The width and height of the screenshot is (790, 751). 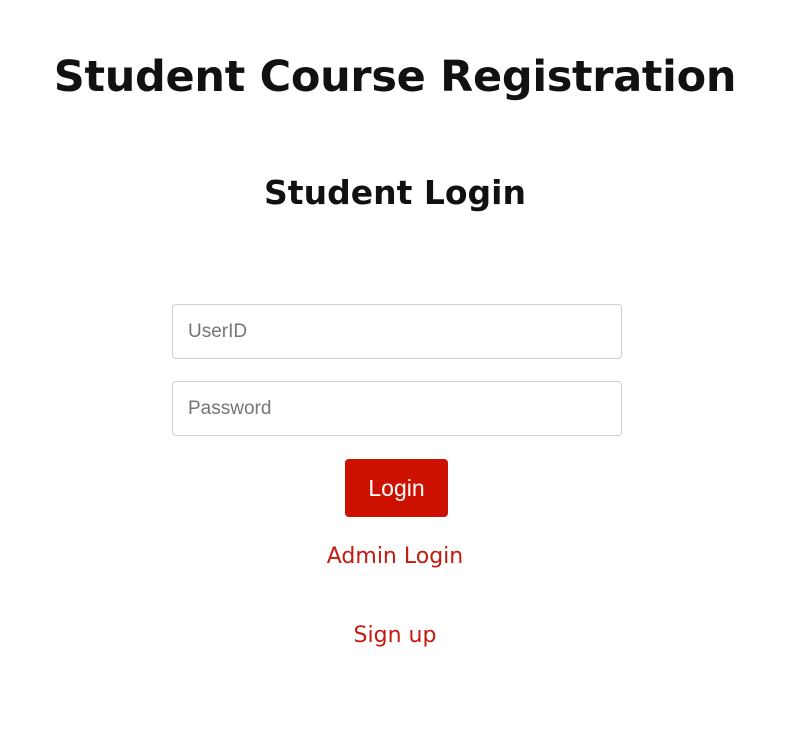 What do you see at coordinates (396, 488) in the screenshot?
I see `login-button: Login` at bounding box center [396, 488].